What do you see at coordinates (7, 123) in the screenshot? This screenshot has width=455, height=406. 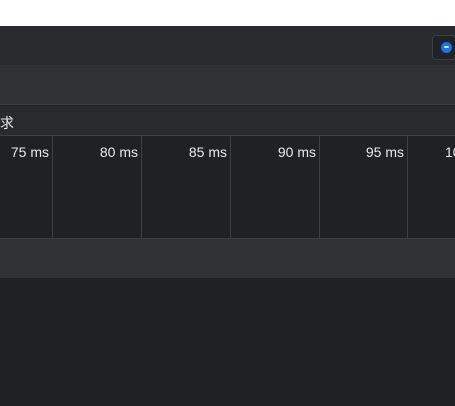 I see `request-label: 求` at bounding box center [7, 123].